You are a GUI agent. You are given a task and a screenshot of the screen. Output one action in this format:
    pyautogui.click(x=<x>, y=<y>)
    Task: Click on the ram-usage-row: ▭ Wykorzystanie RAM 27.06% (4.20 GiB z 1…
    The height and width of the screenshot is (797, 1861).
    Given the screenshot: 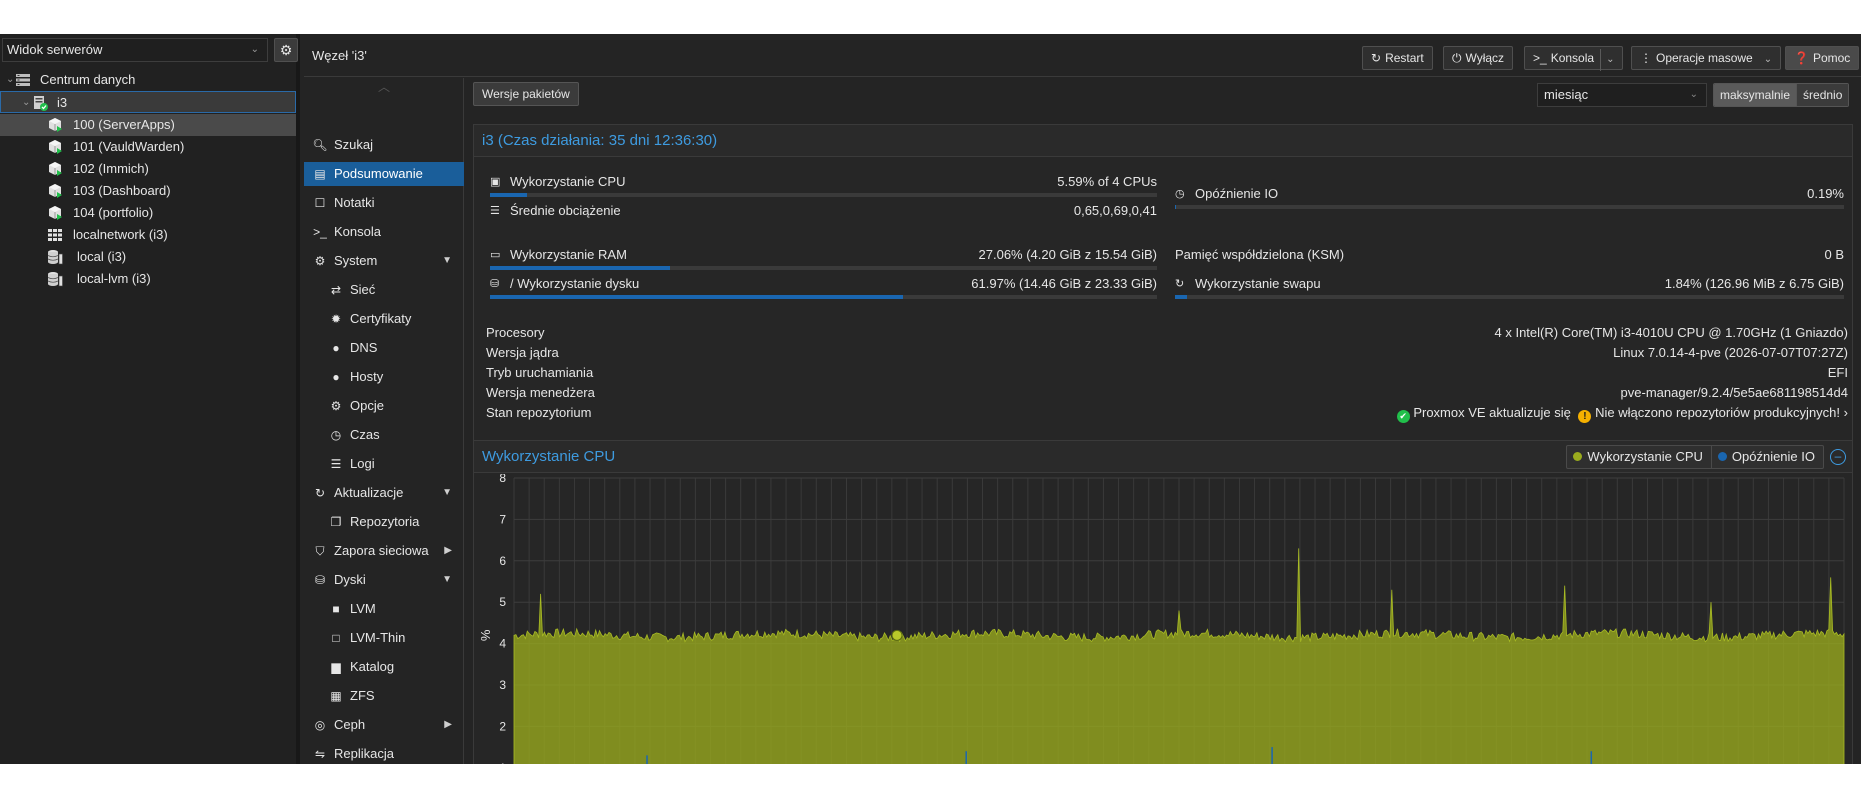 What is the action you would take?
    pyautogui.click(x=823, y=256)
    